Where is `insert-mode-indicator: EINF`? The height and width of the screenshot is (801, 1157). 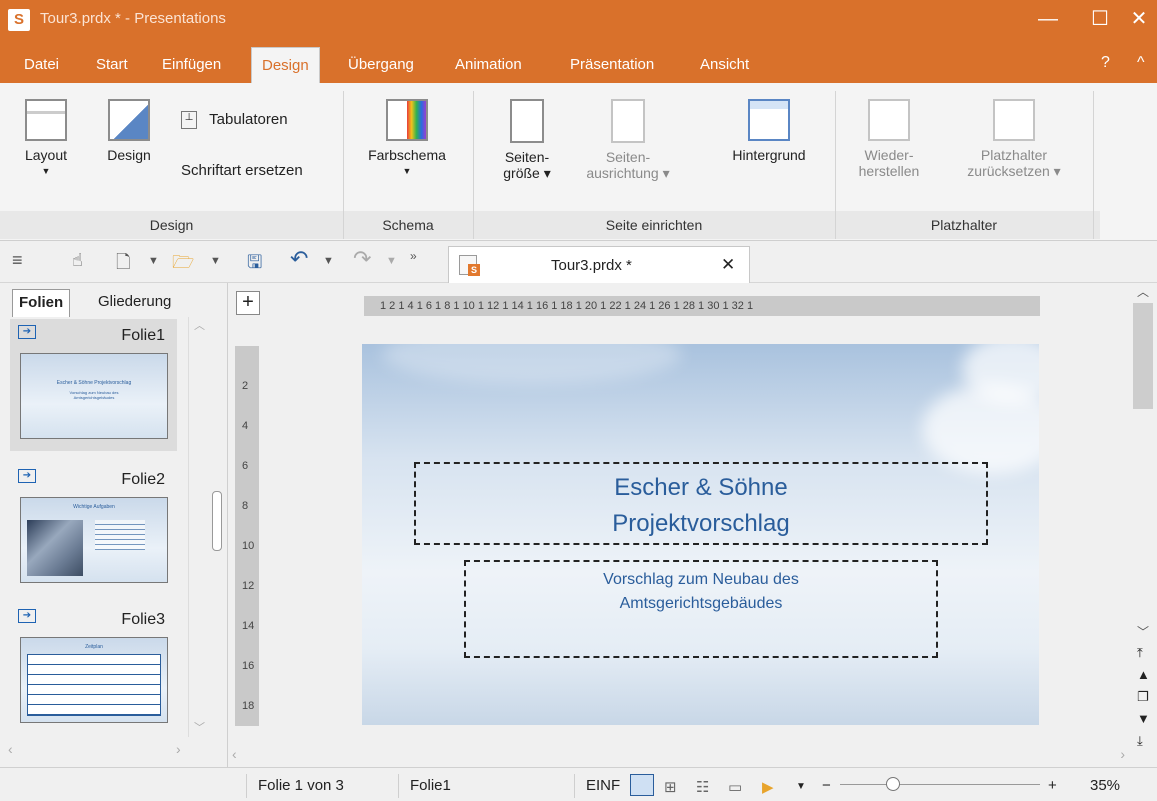 insert-mode-indicator: EINF is located at coordinates (603, 785).